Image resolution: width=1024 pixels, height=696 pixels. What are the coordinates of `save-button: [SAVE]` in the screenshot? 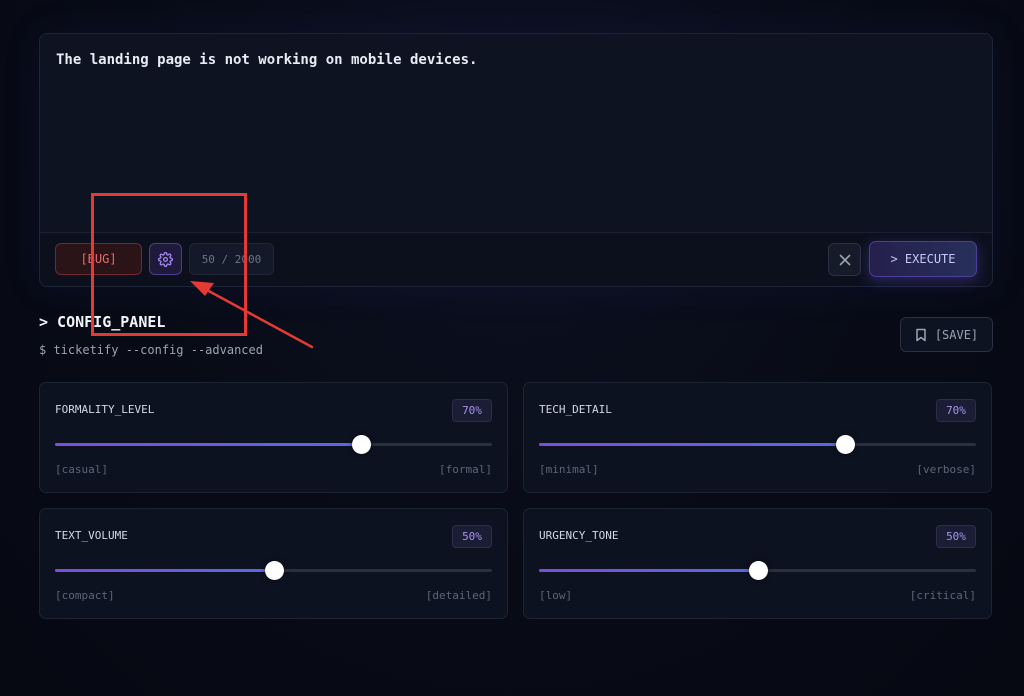 It's located at (946, 334).